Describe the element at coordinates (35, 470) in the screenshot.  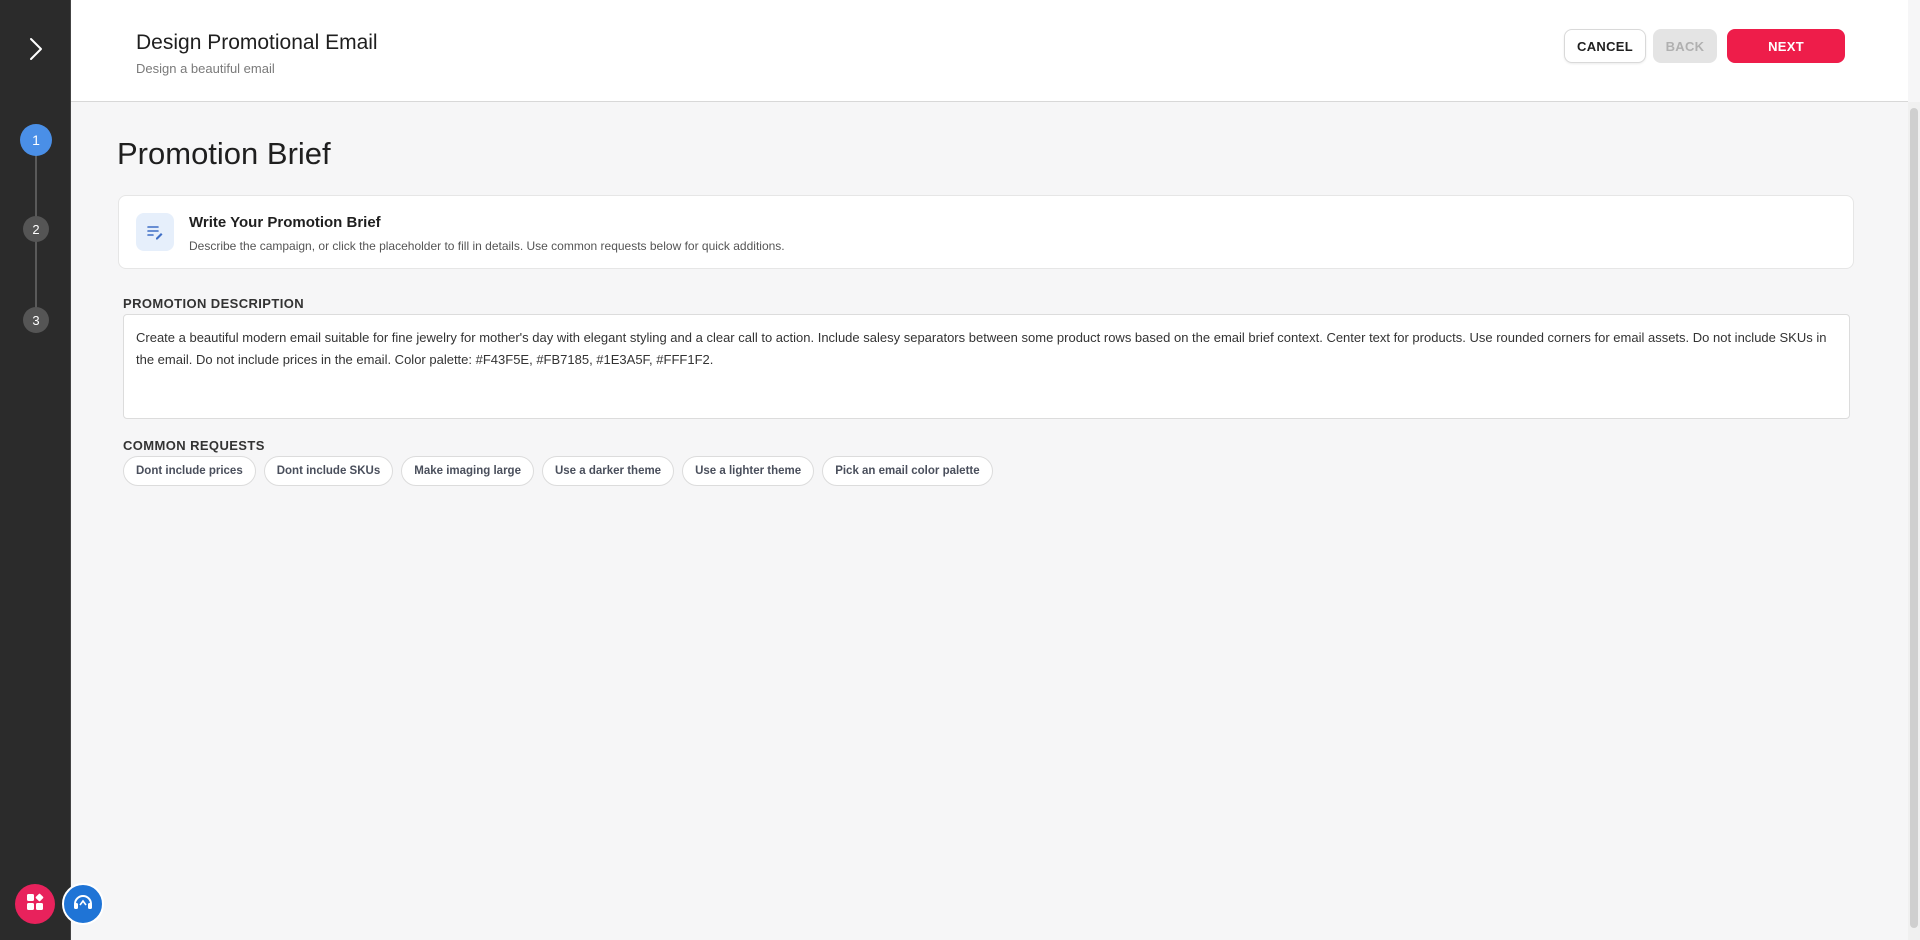
I see `left-rail: 1 2 3` at that location.